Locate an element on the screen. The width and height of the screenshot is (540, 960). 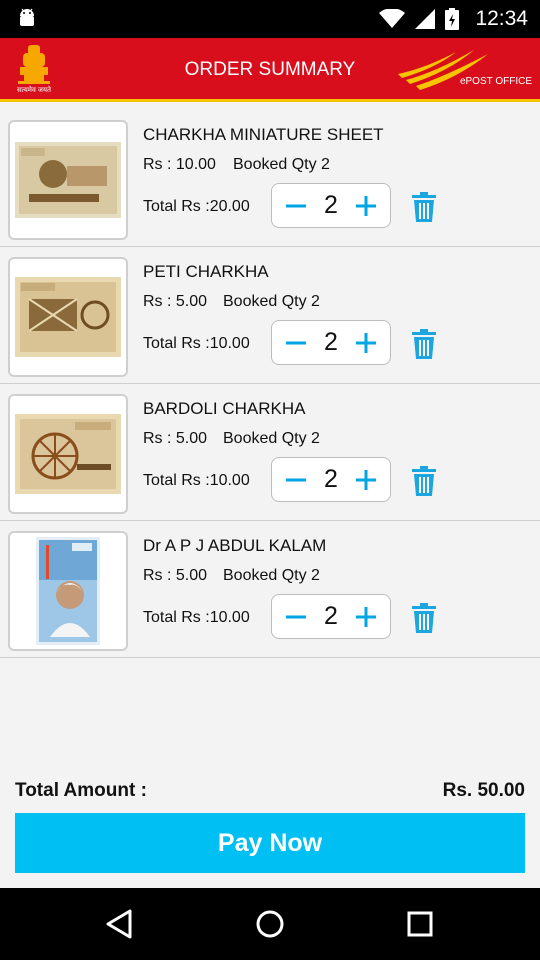
emblem-motto: सत्यमेव जयते is located at coordinates (34, 90).